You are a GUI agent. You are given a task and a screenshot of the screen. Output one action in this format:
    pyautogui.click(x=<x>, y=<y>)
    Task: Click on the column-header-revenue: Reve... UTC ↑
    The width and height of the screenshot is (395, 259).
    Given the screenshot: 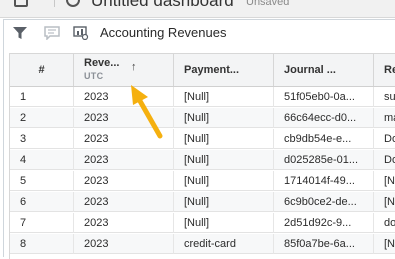 What is the action you would take?
    pyautogui.click(x=124, y=70)
    